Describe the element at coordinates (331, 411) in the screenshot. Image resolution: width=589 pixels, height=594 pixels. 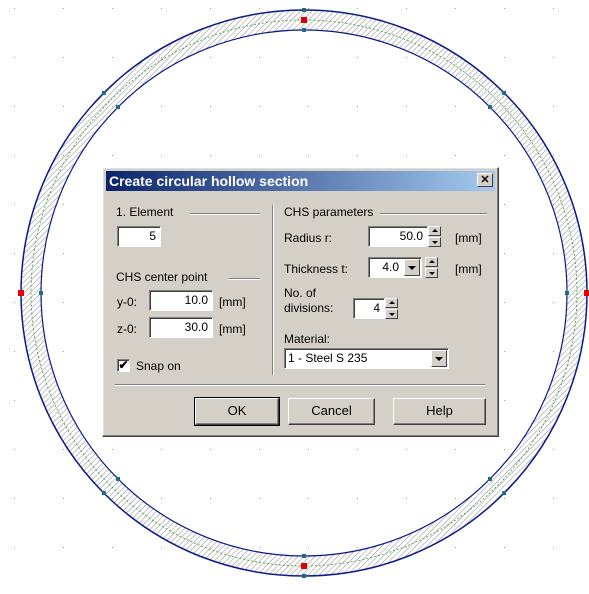
I see `cancel-button: Cancel` at that location.